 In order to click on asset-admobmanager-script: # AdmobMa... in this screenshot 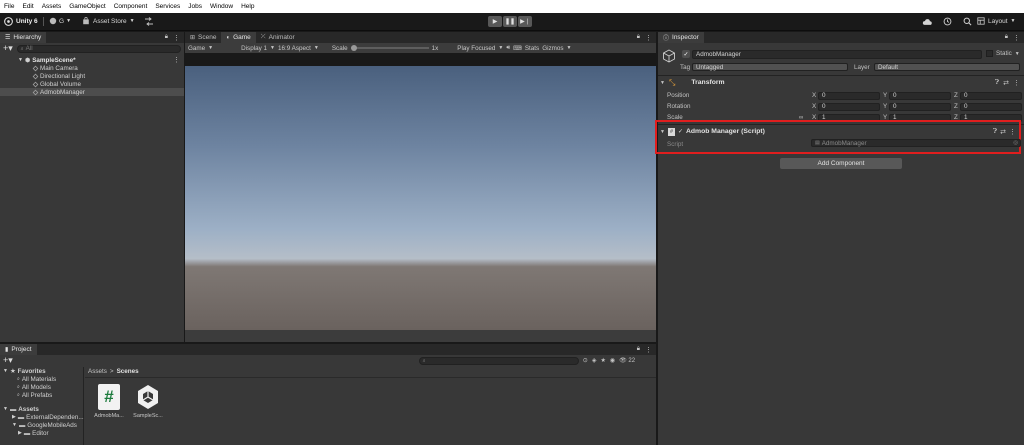, I will do `click(109, 401)`.